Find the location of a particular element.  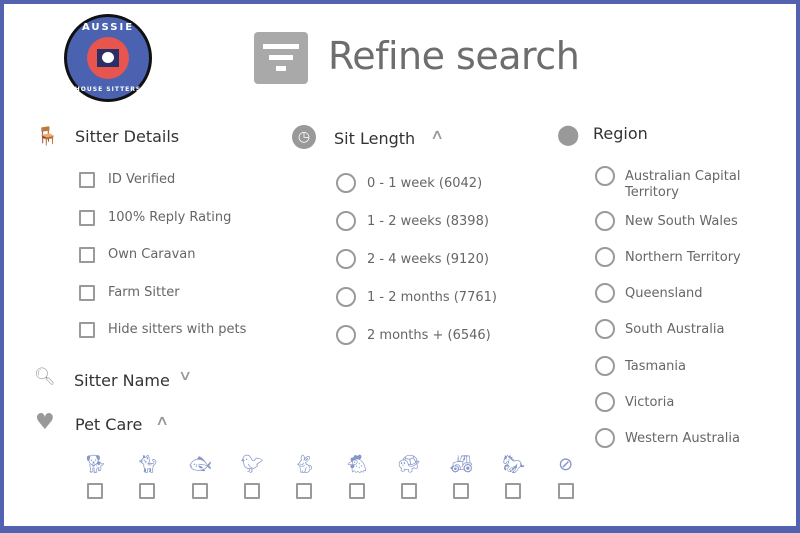

sitter-detail-label: Farm Sitter is located at coordinates (144, 292).